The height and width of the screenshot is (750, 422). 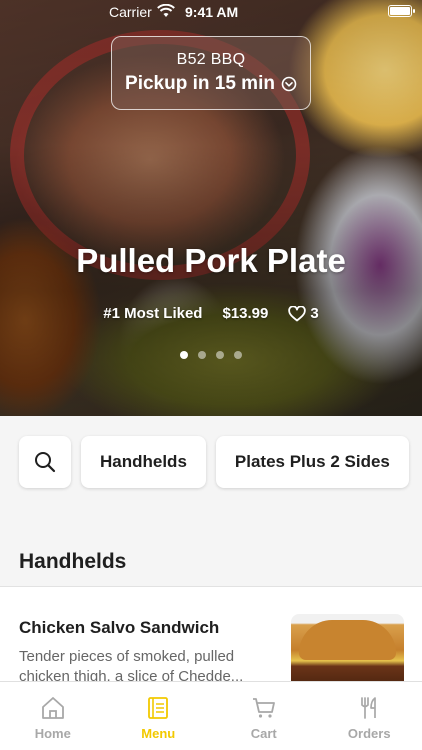 I want to click on hero-price: $13.99, so click(x=245, y=313).